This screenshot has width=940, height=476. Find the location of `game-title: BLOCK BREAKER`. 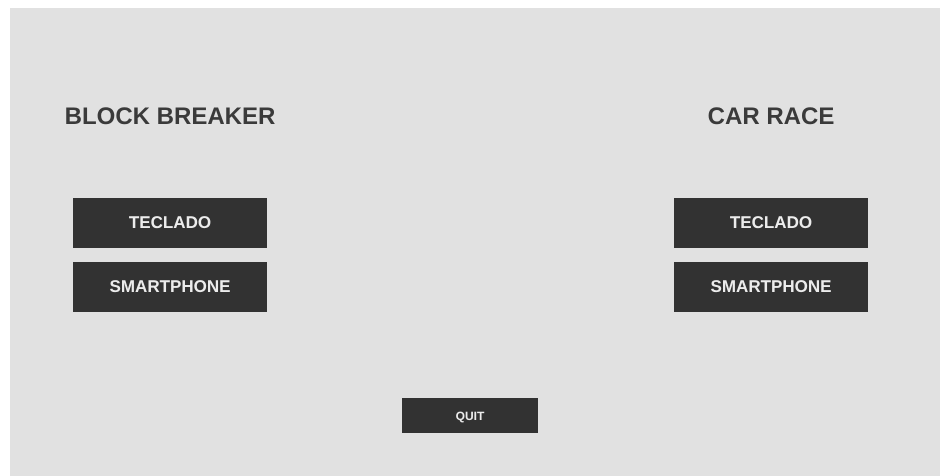

game-title: BLOCK BREAKER is located at coordinates (170, 117).